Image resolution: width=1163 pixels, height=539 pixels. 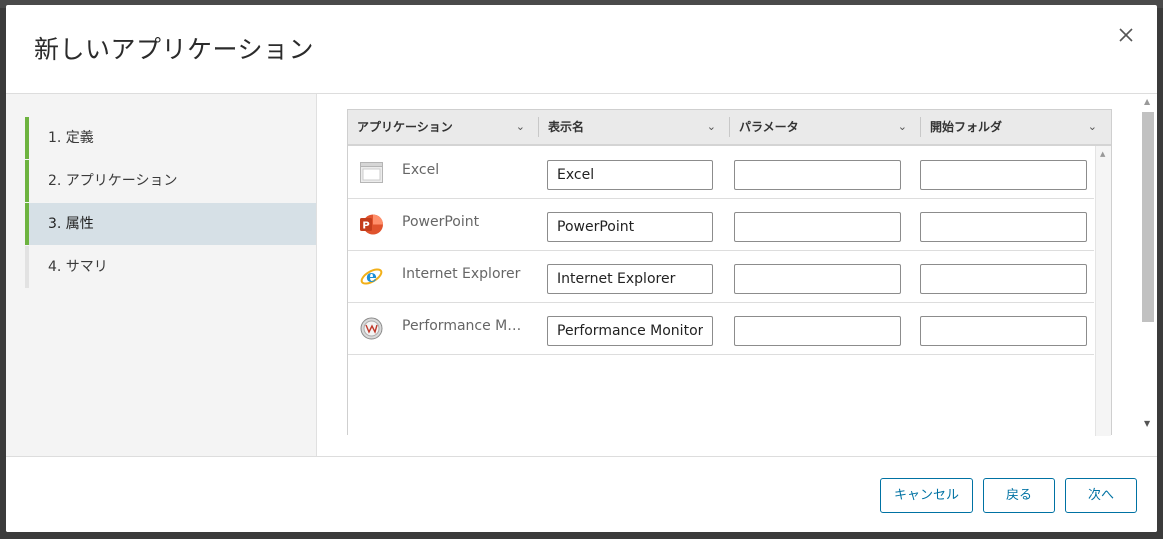 I want to click on column-label: 開始フォルダ, so click(x=966, y=127).